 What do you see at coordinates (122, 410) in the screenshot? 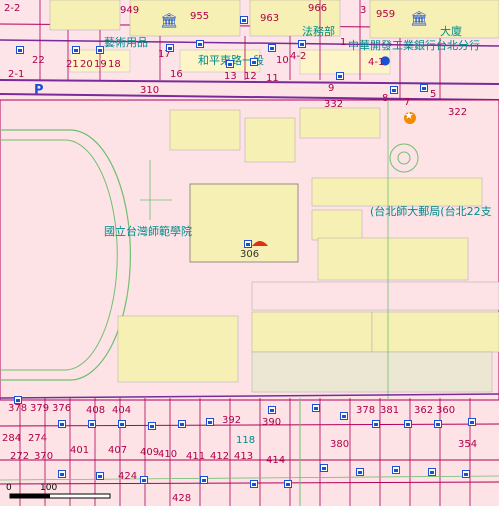
I see `house-number: 404` at bounding box center [122, 410].